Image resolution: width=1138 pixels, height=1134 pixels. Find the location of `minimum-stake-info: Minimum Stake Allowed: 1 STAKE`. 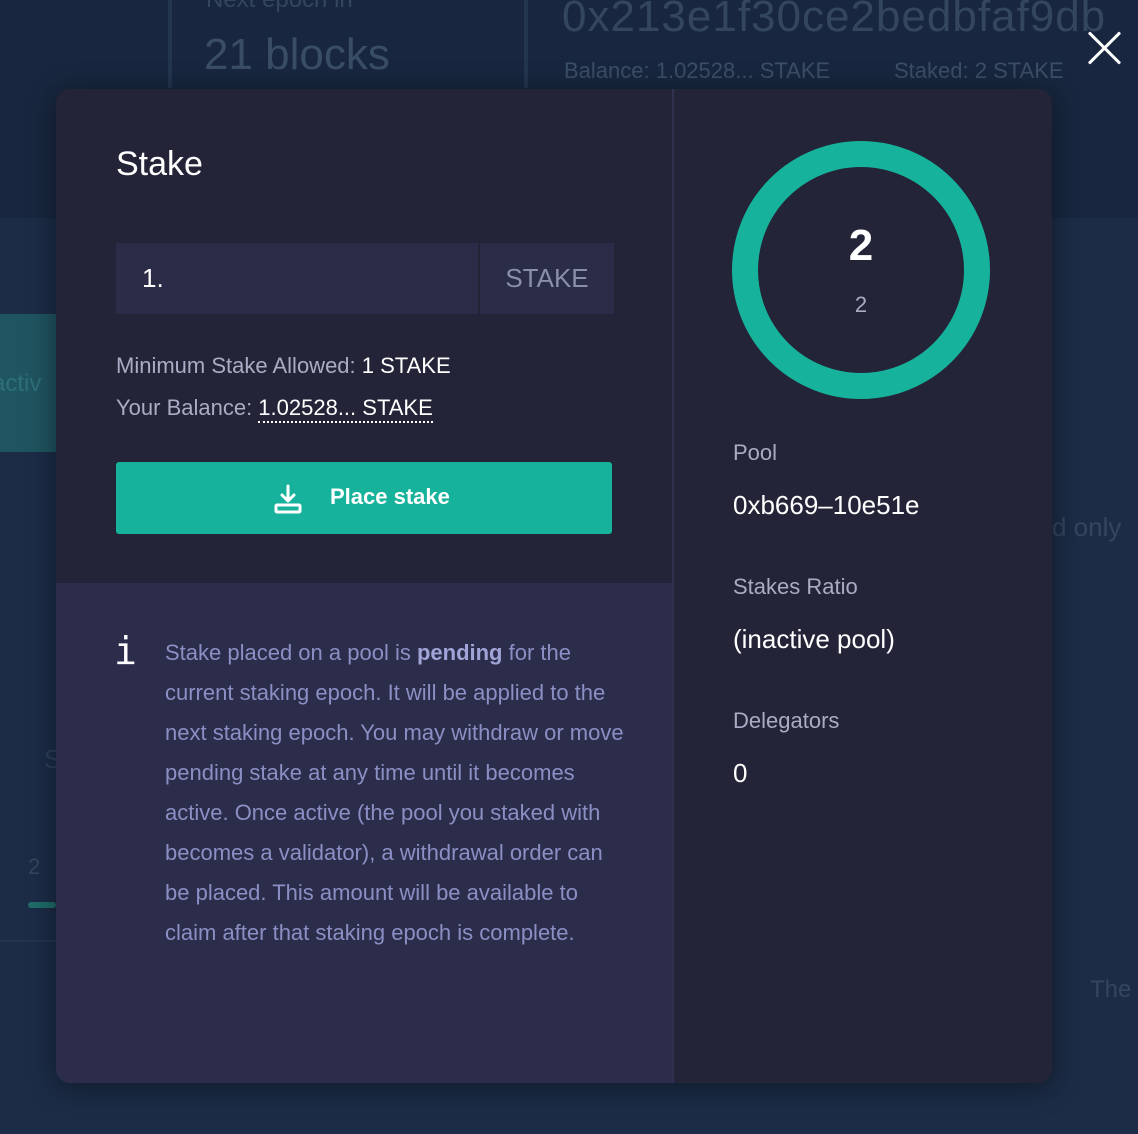

minimum-stake-info: Minimum Stake Allowed: 1 STAKE is located at coordinates (283, 366).